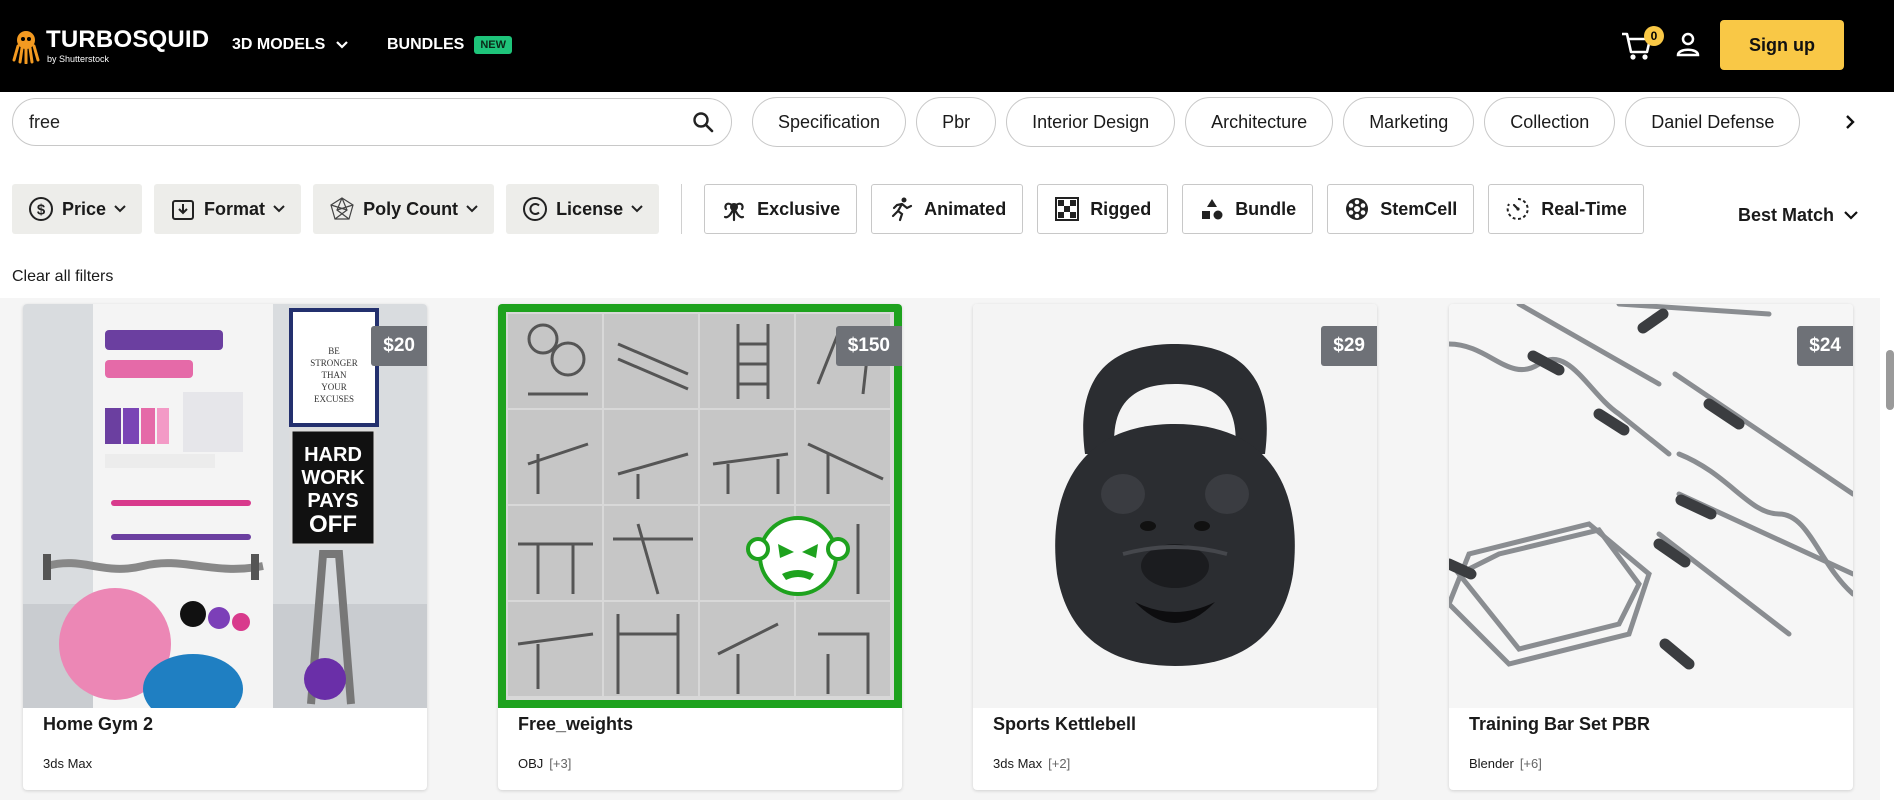 Image resolution: width=1894 pixels, height=800 pixels. What do you see at coordinates (868, 346) in the screenshot?
I see `price-tag: $150` at bounding box center [868, 346].